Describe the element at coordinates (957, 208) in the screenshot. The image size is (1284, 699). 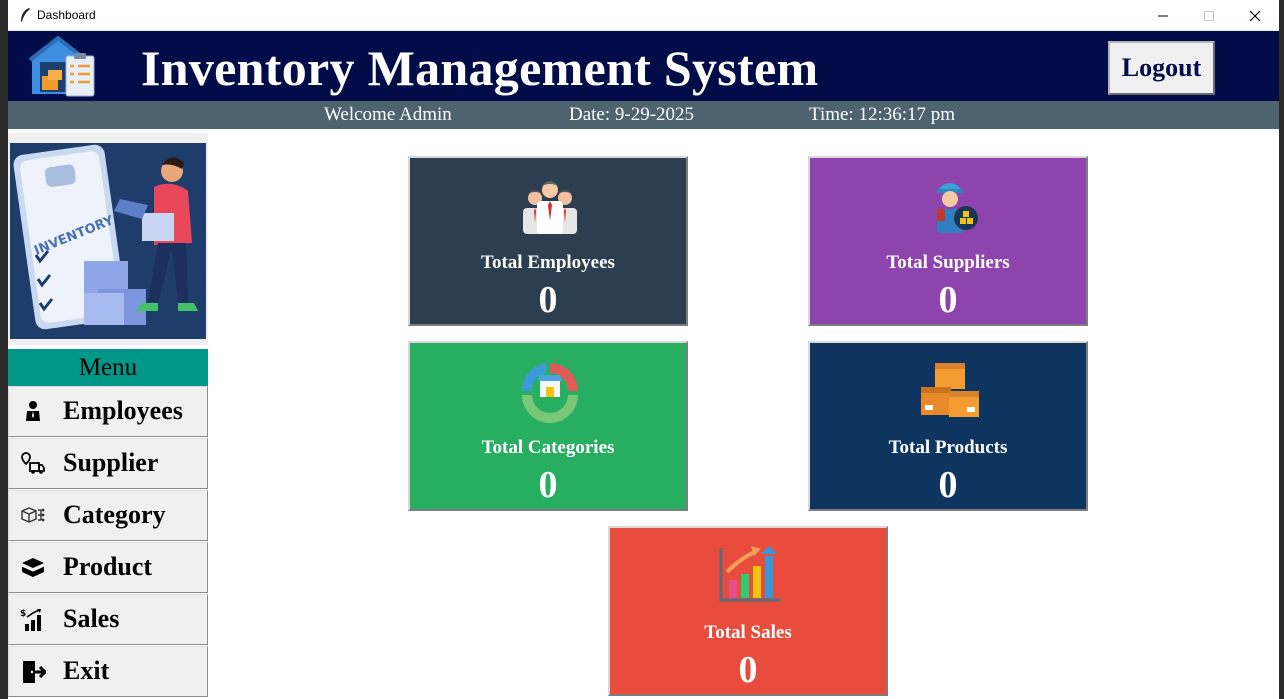
I see `supplier-worker-icon` at that location.